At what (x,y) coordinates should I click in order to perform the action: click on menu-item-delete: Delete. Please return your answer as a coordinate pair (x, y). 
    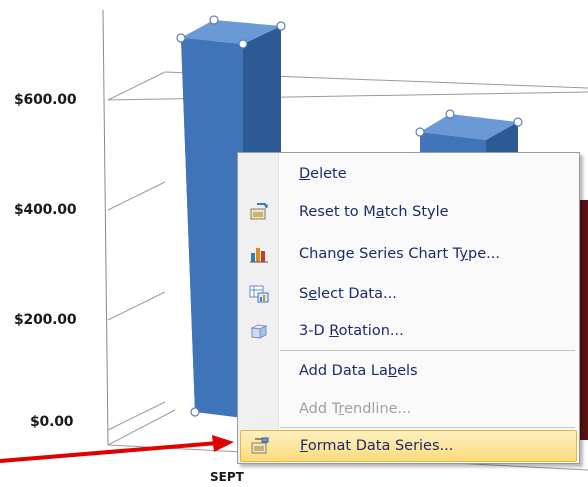
    Looking at the image, I should click on (408, 174).